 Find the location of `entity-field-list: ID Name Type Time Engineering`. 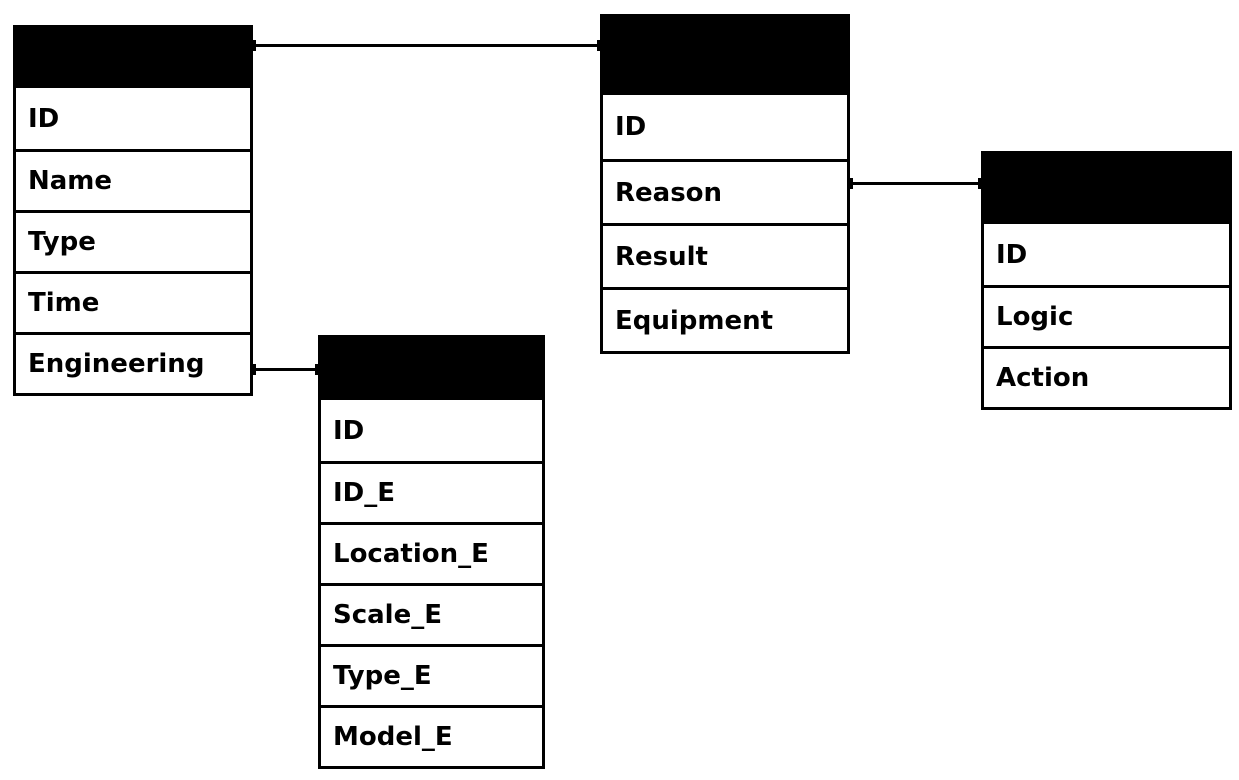

entity-field-list: ID Name Type Time Engineering is located at coordinates (133, 240).